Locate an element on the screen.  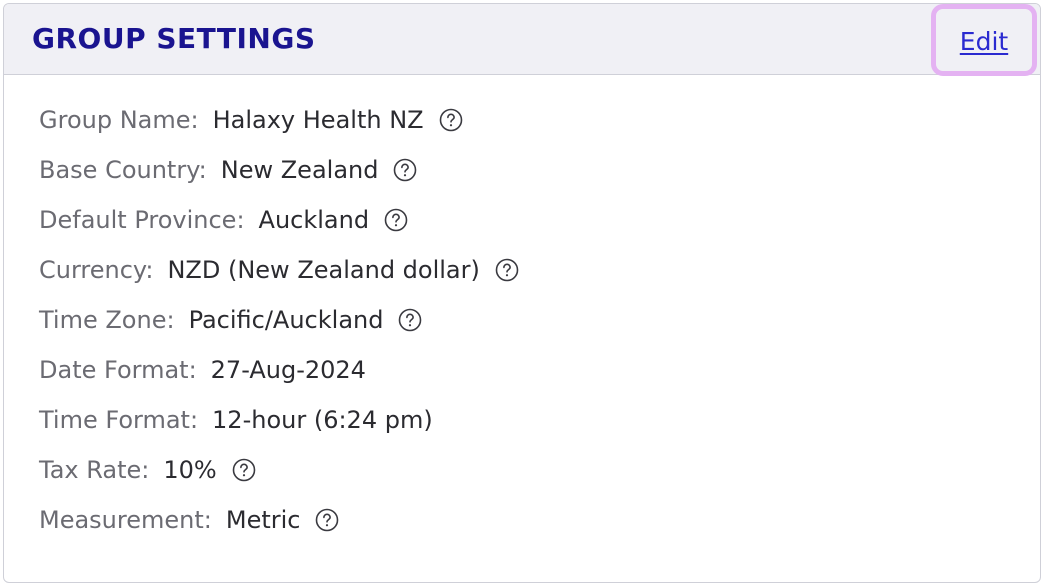
setting-value: 27-Aug-2024 is located at coordinates (288, 370).